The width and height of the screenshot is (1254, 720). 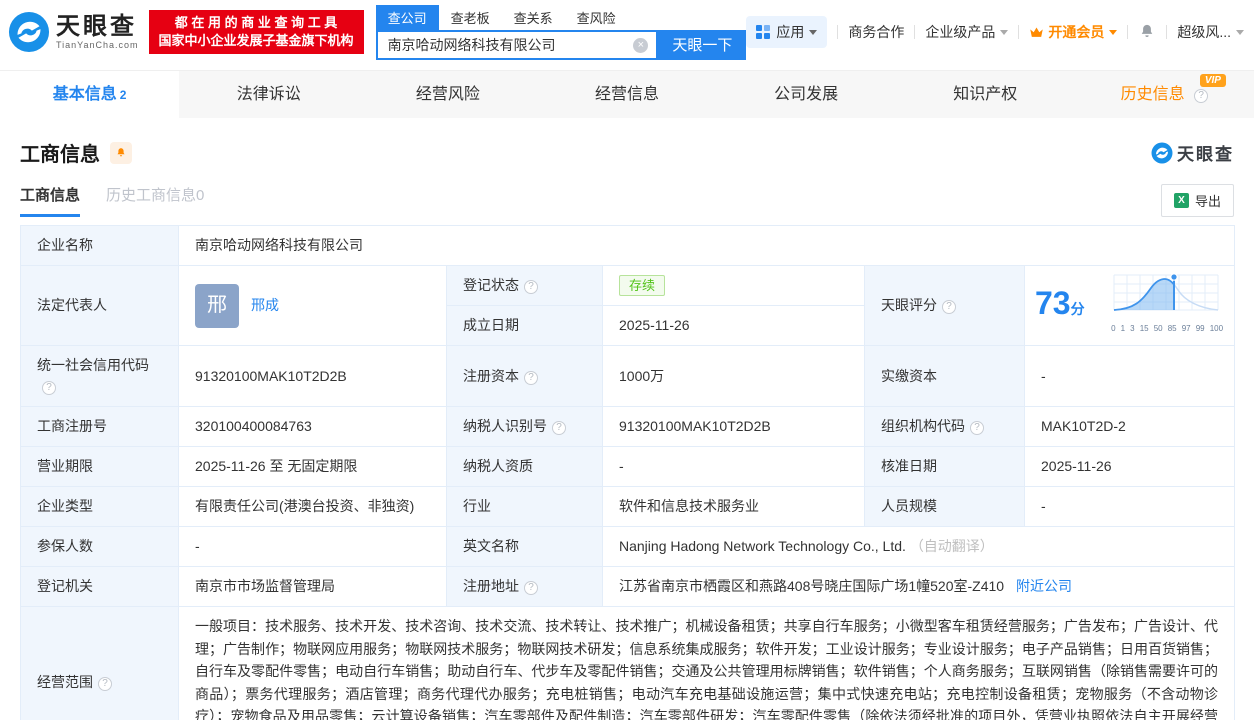 I want to click on taxpayer-id-label: 纳税人识别号, so click(x=524, y=426).